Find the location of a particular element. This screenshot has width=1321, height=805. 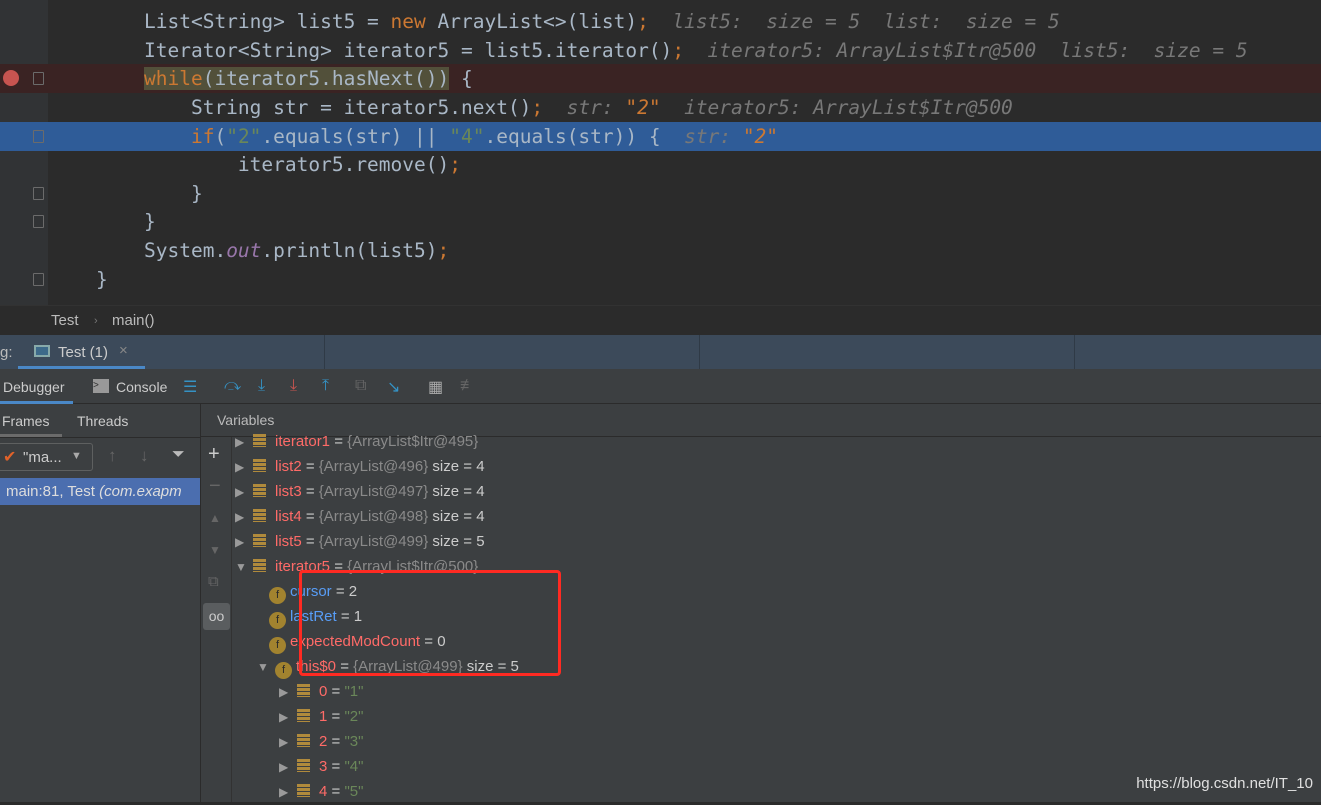

variable-row: ▶ iterator1 = {ArrayList$Itr@495} is located at coordinates (356, 441).